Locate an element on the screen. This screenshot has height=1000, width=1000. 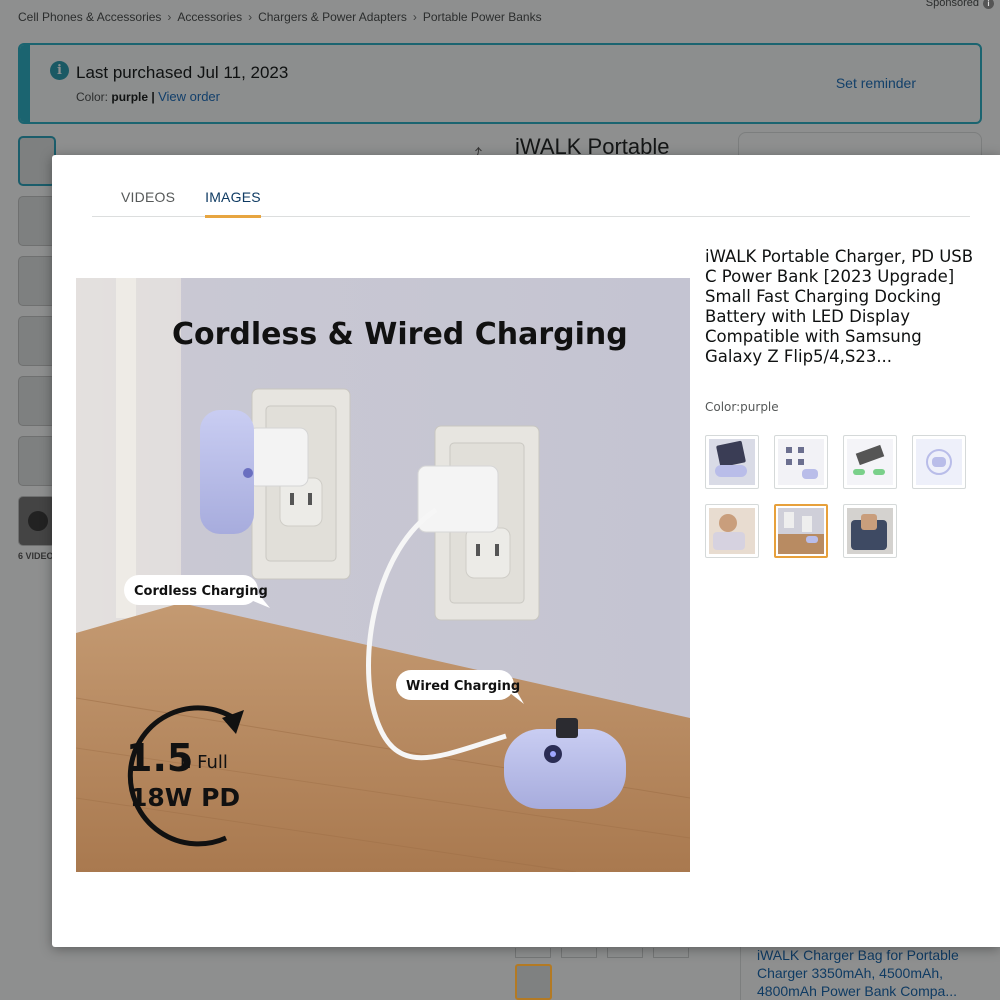
media-tabs: VIDEOS IMAGES is located at coordinates (531, 186).